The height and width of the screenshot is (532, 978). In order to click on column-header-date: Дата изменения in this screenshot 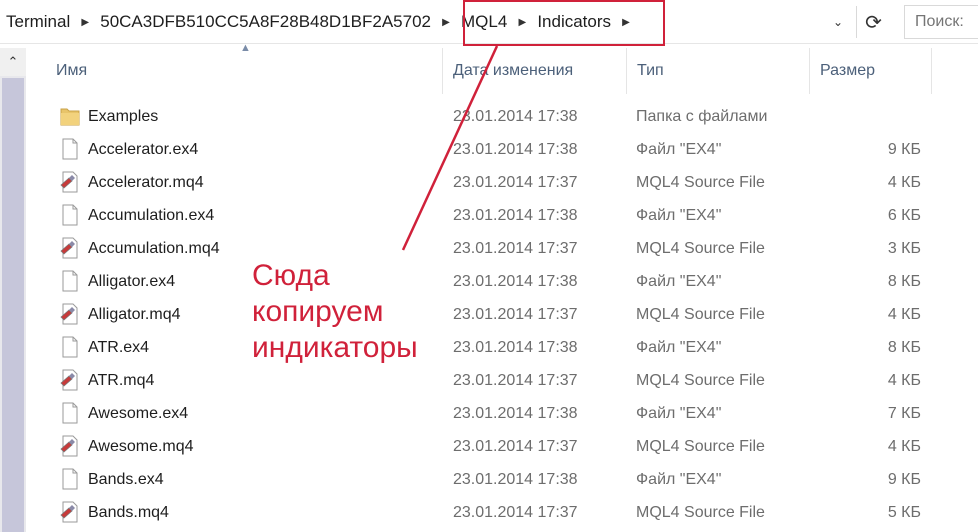, I will do `click(534, 71)`.